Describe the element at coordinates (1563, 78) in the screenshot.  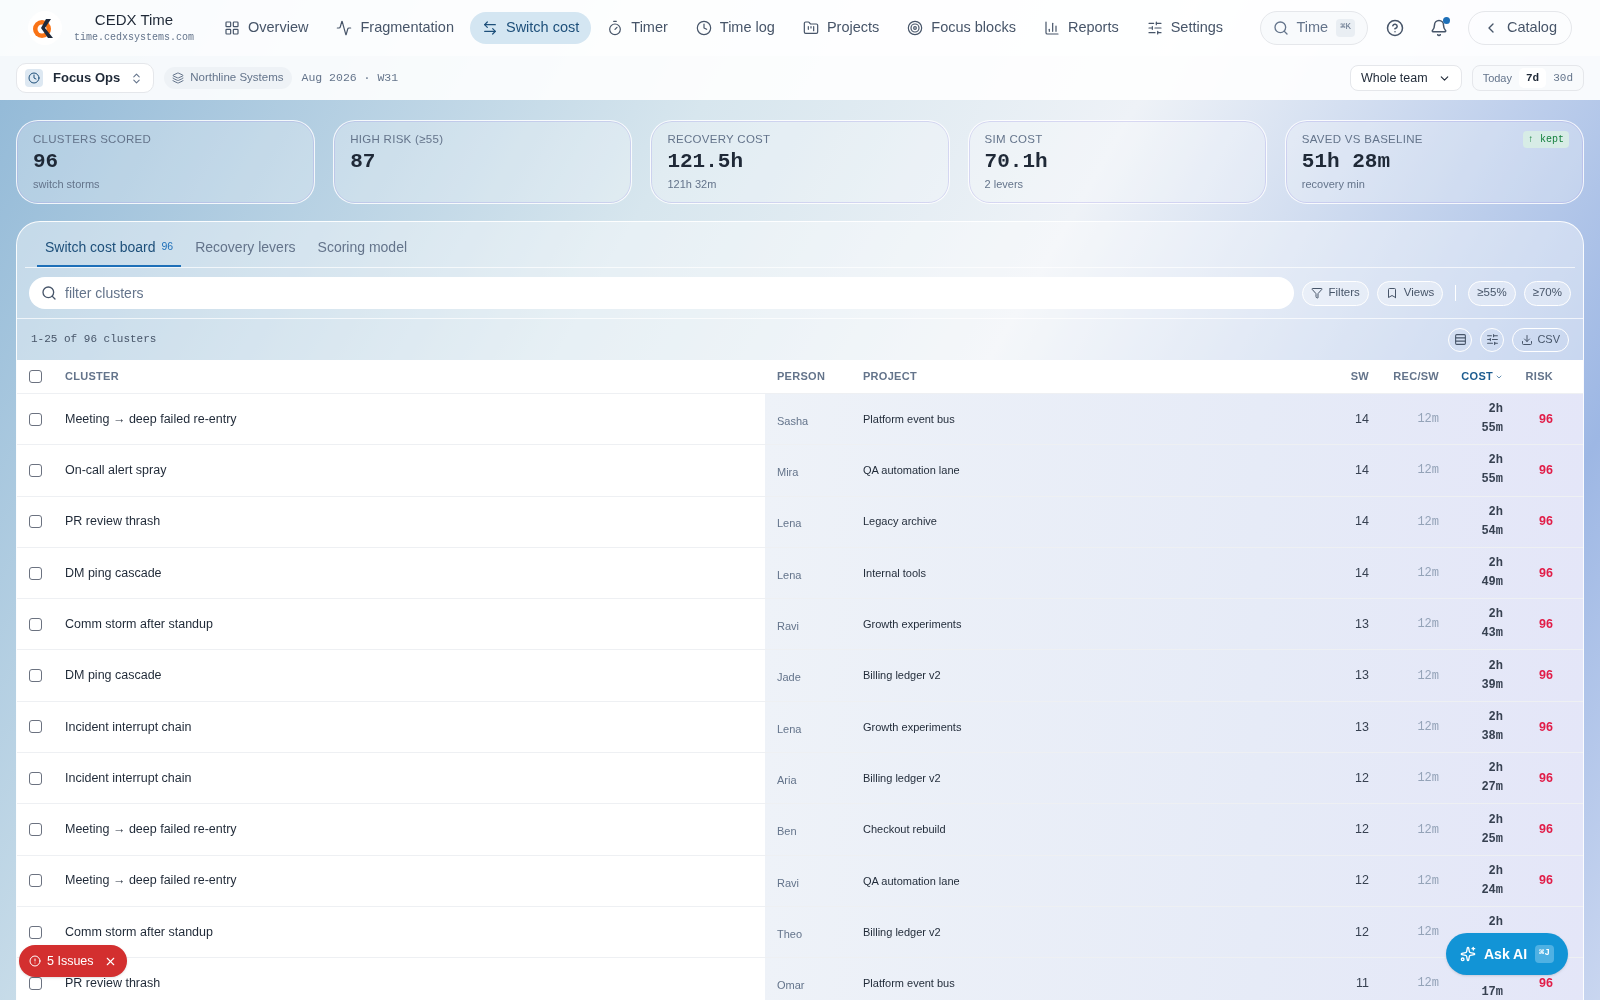
I see `range-tab: 30d` at that location.